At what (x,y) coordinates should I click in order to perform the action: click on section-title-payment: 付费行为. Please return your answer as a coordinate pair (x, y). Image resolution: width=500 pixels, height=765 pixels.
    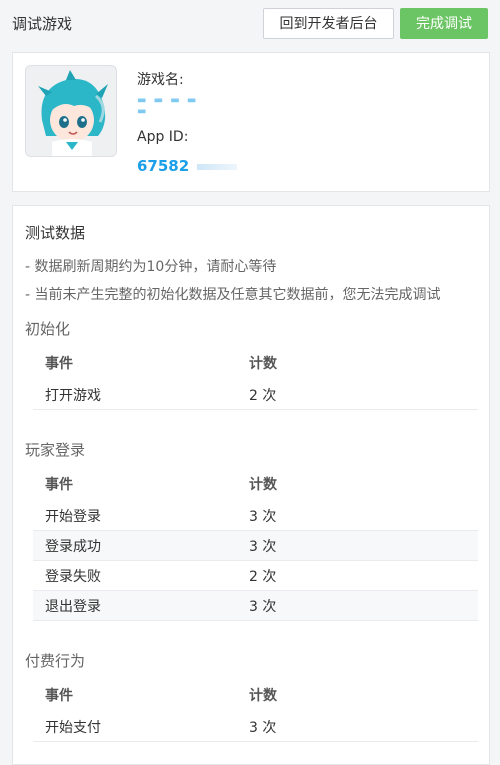
    Looking at the image, I should click on (55, 661).